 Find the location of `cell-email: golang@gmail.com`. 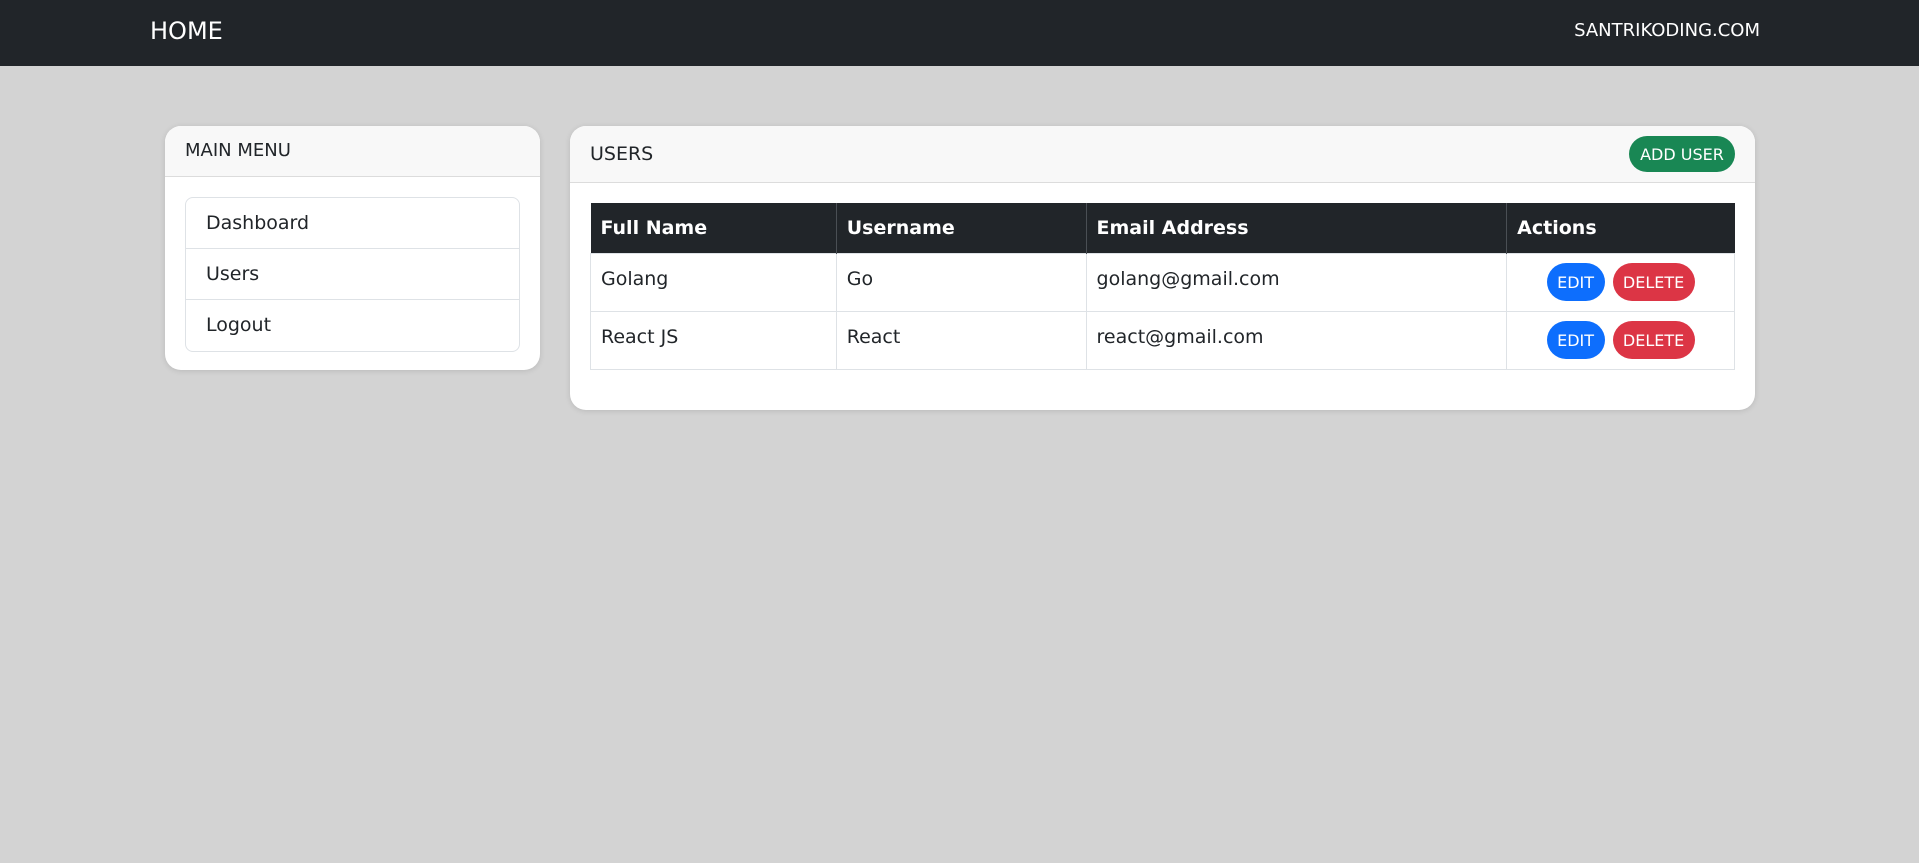

cell-email: golang@gmail.com is located at coordinates (1296, 282).